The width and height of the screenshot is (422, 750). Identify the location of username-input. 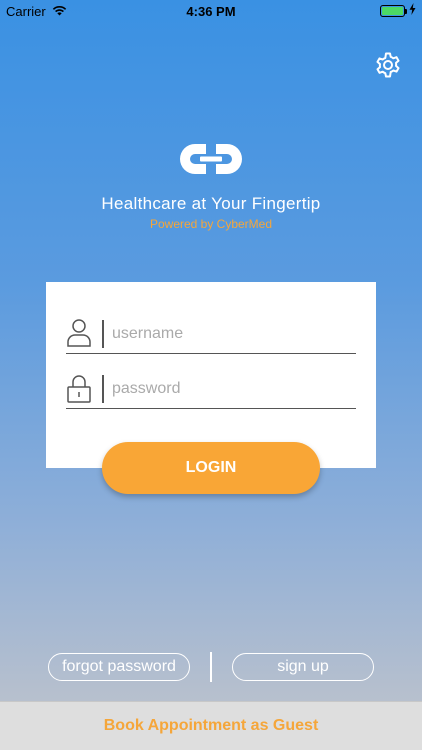
(230, 334).